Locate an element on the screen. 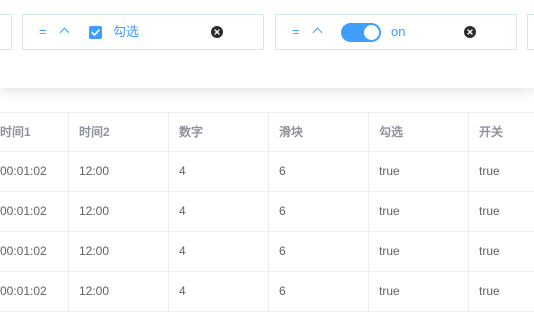  switch-knob is located at coordinates (371, 32).